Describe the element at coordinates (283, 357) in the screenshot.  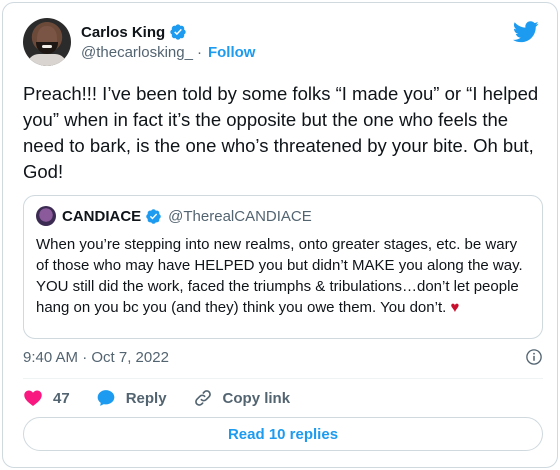
I see `timestamp-row: 9:40 AM · Oct 7, 2022` at that location.